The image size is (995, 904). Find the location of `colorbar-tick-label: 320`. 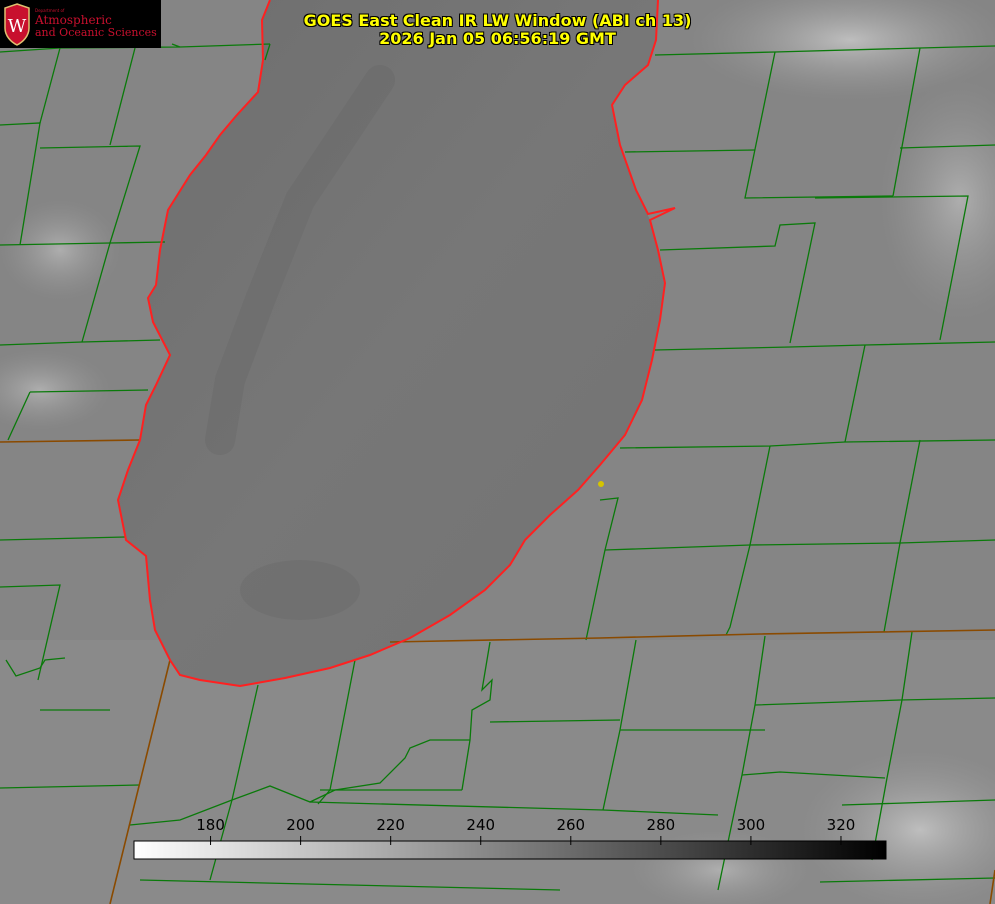

colorbar-tick-label: 320 is located at coordinates (841, 825).